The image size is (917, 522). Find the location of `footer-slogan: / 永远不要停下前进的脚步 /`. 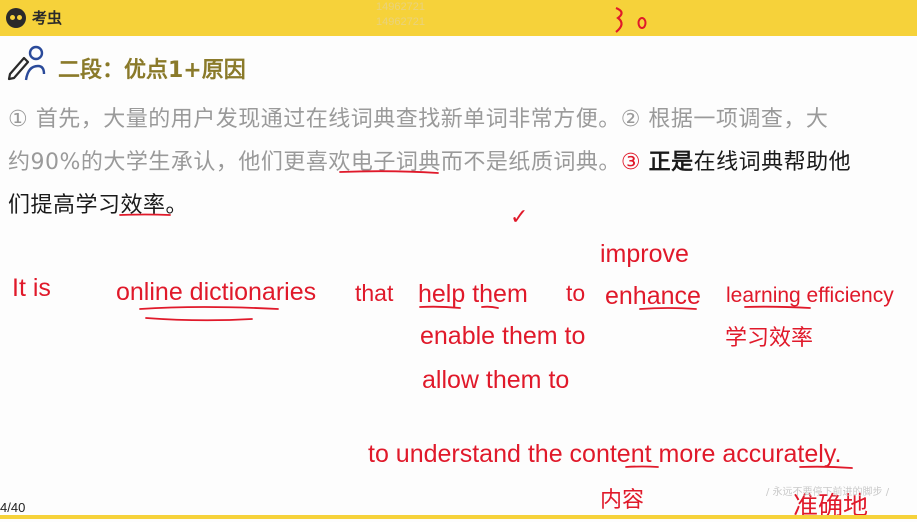

footer-slogan: / 永远不要停下前进的脚步 / is located at coordinates (828, 492).